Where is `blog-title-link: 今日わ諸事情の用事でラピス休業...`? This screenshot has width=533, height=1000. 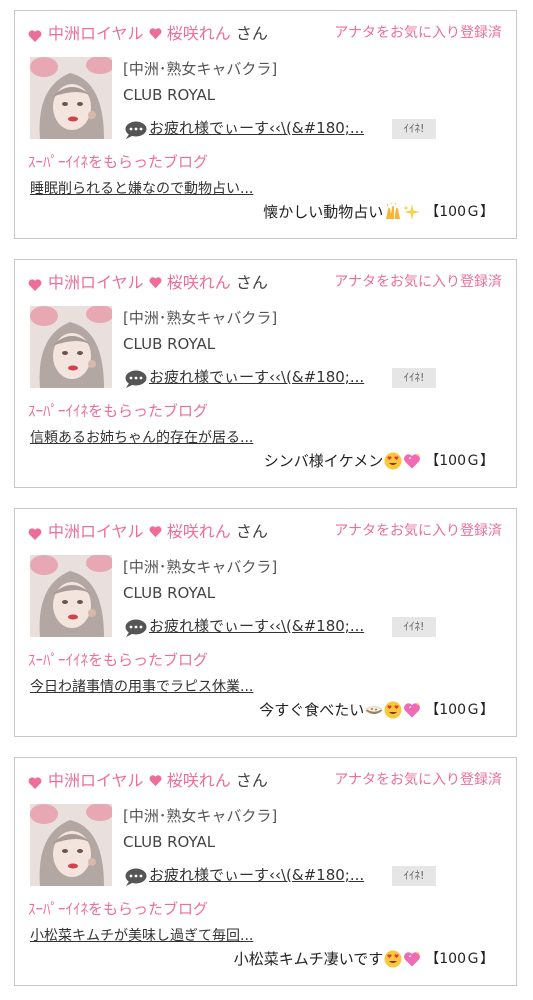
blog-title-link: 今日わ諸事情の用事でラピス休業... is located at coordinates (141, 687).